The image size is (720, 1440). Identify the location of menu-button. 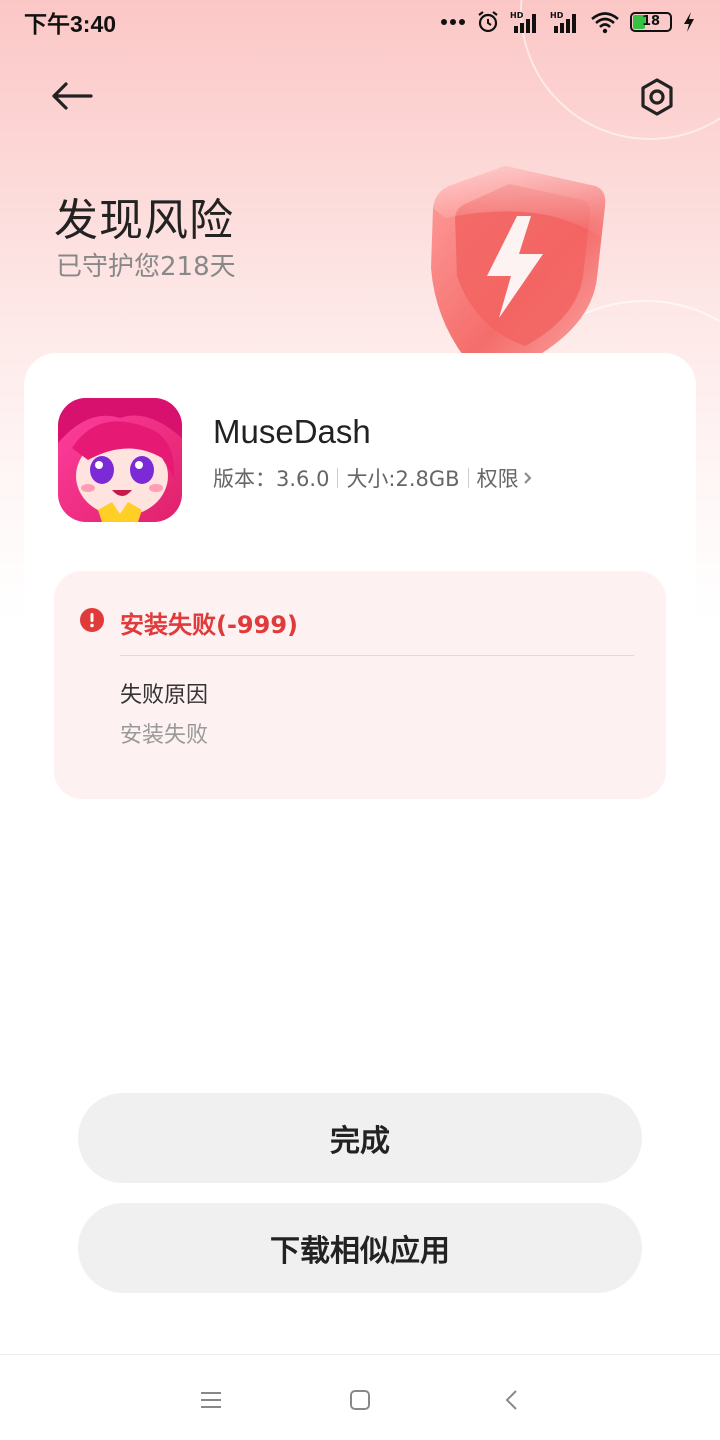
(211, 1400).